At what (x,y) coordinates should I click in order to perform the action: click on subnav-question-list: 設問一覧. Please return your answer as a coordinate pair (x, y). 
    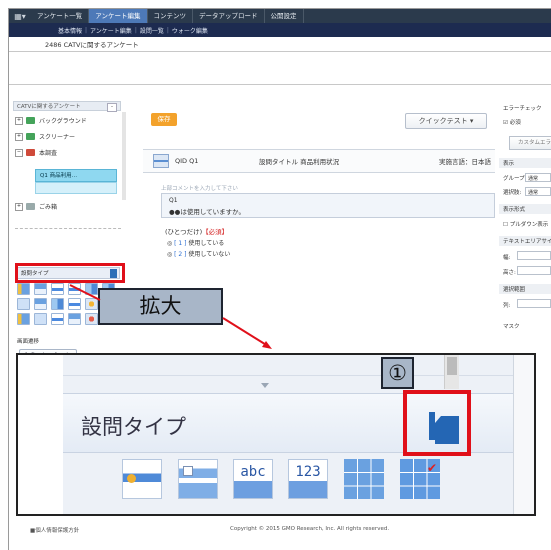
    Looking at the image, I should click on (152, 30).